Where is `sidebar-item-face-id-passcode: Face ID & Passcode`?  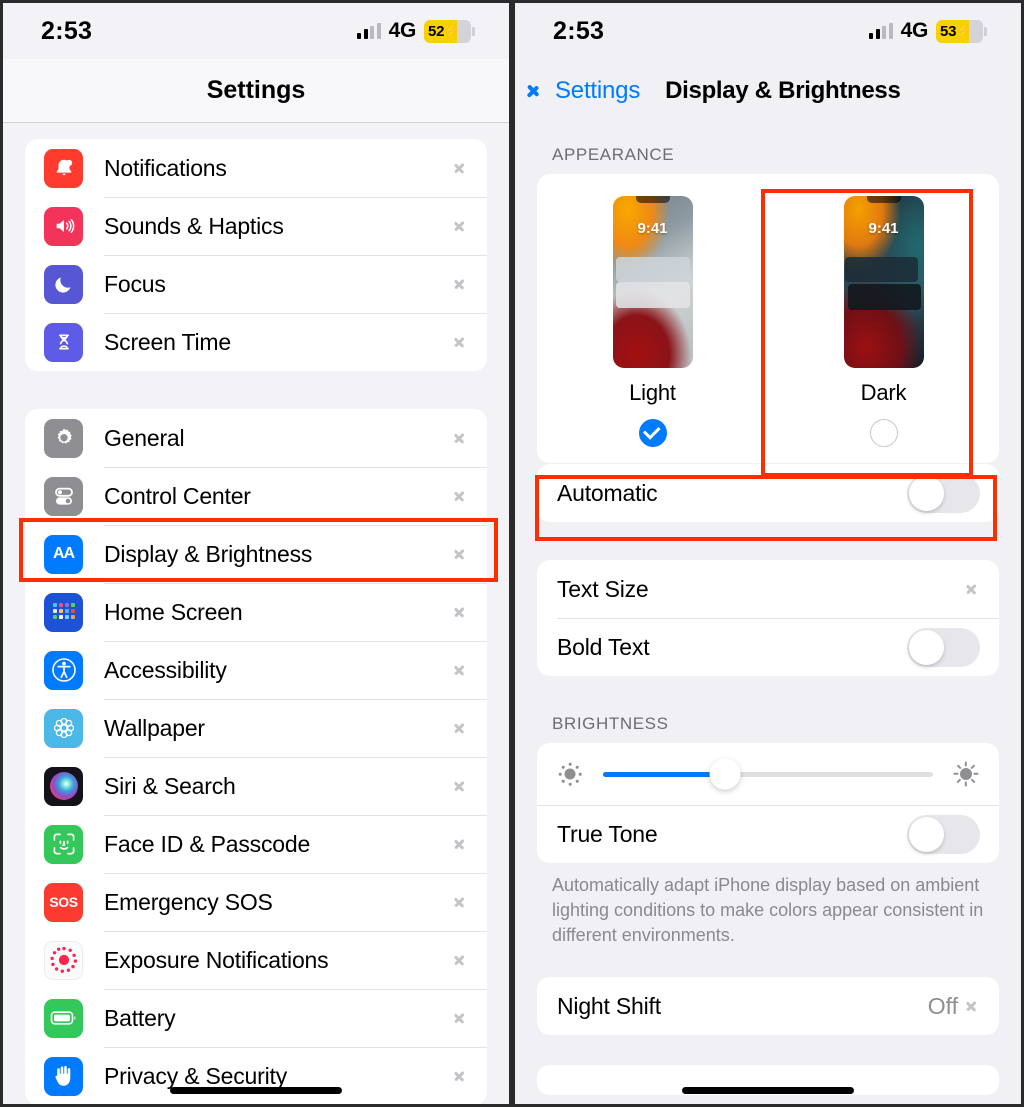
sidebar-item-face-id-passcode: Face ID & Passcode is located at coordinates (256, 844).